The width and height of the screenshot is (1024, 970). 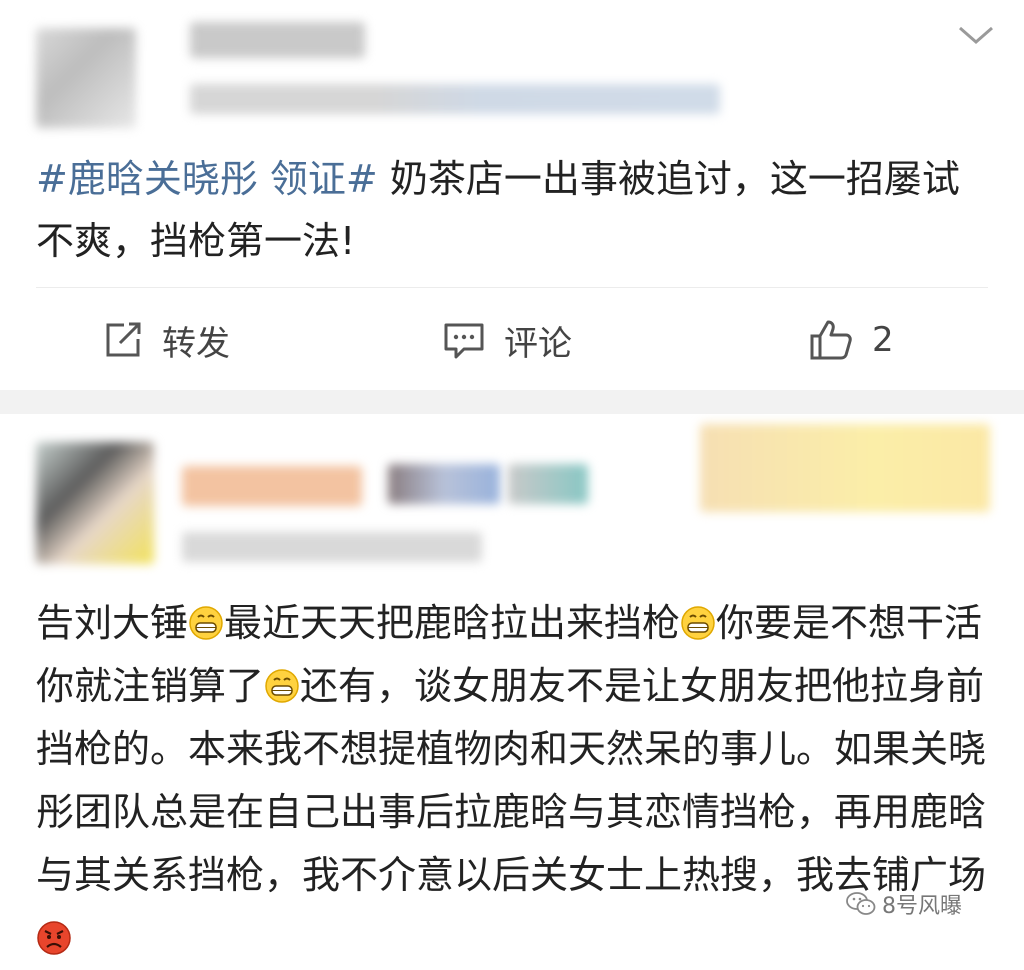 I want to click on thumbs-up-icon, so click(x=831, y=340).